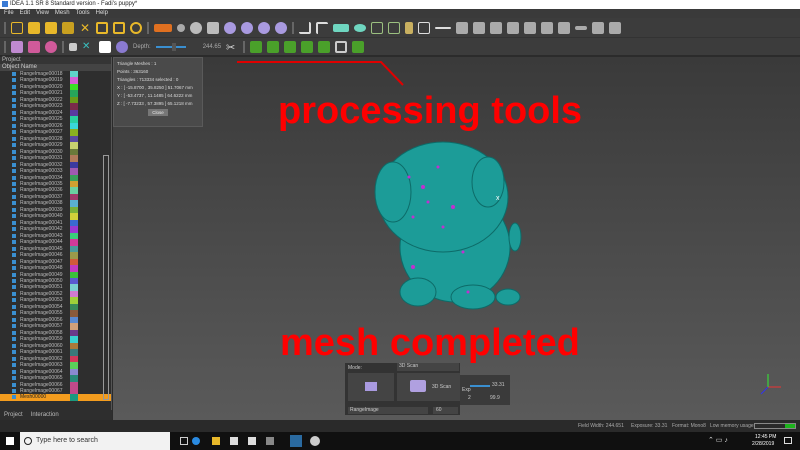  I want to click on background-color-icon, so click(105, 46).